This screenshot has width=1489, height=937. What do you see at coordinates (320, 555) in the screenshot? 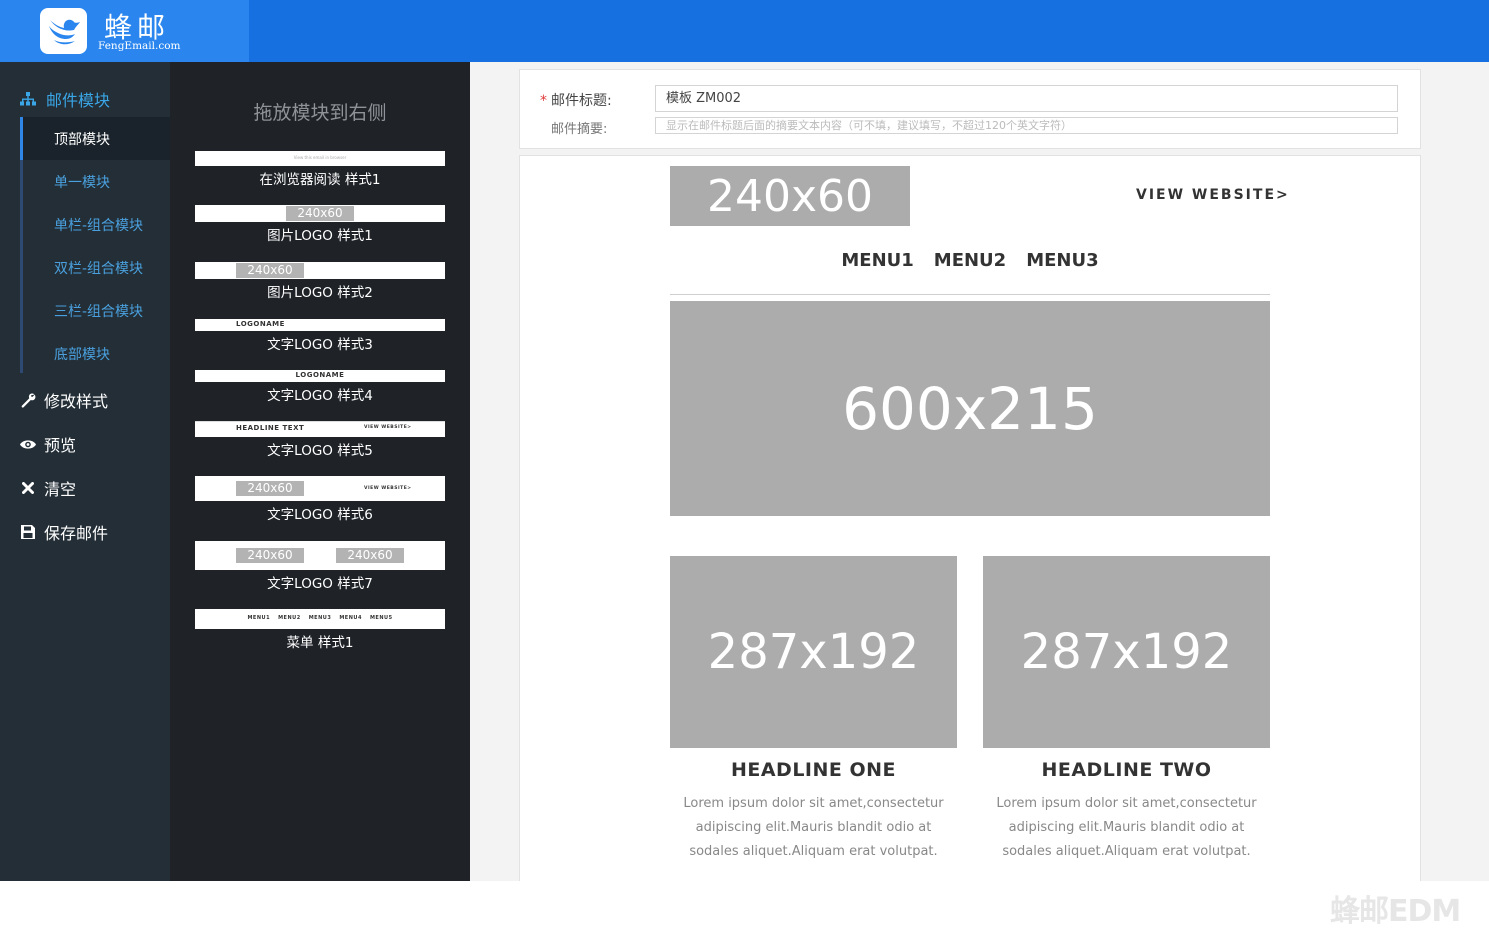
I see `module-preview: 240x60 240x60` at bounding box center [320, 555].